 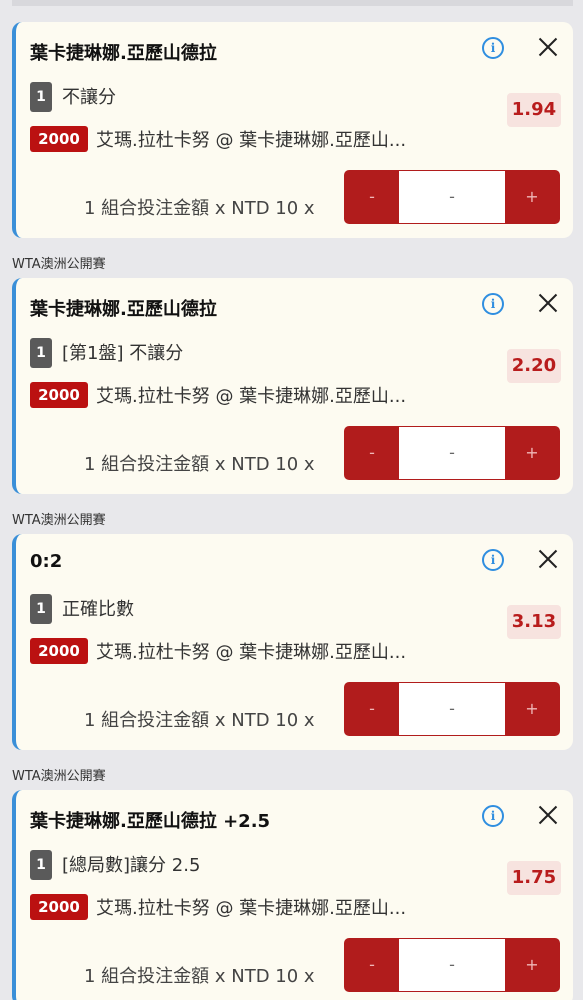 I want to click on bet-type-label: 正確比數, so click(x=98, y=609).